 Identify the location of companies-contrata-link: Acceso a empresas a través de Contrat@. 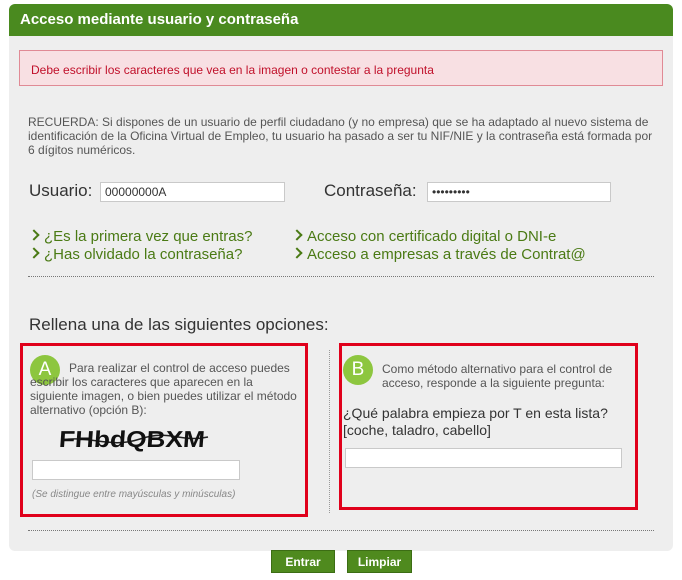
(438, 254).